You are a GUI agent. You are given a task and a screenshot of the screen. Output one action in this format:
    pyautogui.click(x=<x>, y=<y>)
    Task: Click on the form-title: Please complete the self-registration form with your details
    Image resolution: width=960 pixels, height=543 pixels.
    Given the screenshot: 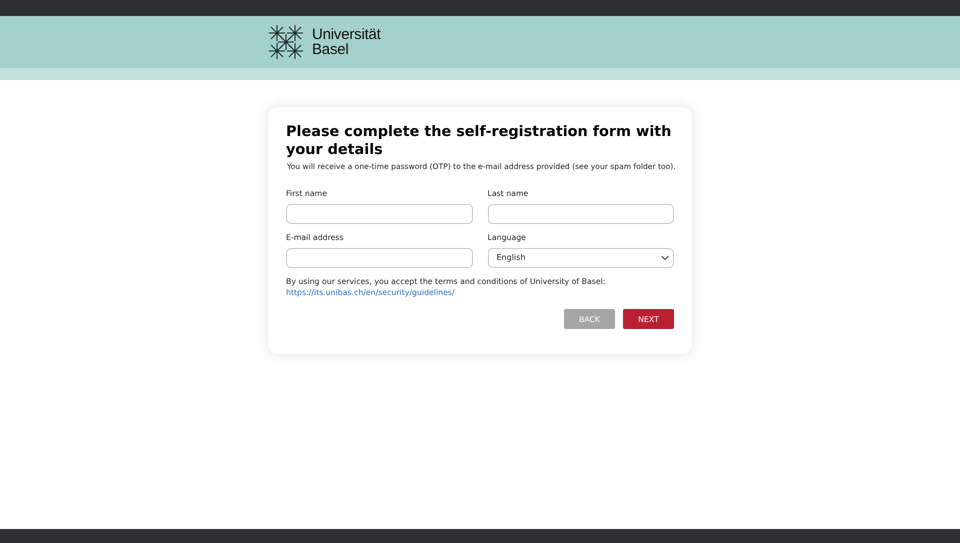 What is the action you would take?
    pyautogui.click(x=479, y=141)
    